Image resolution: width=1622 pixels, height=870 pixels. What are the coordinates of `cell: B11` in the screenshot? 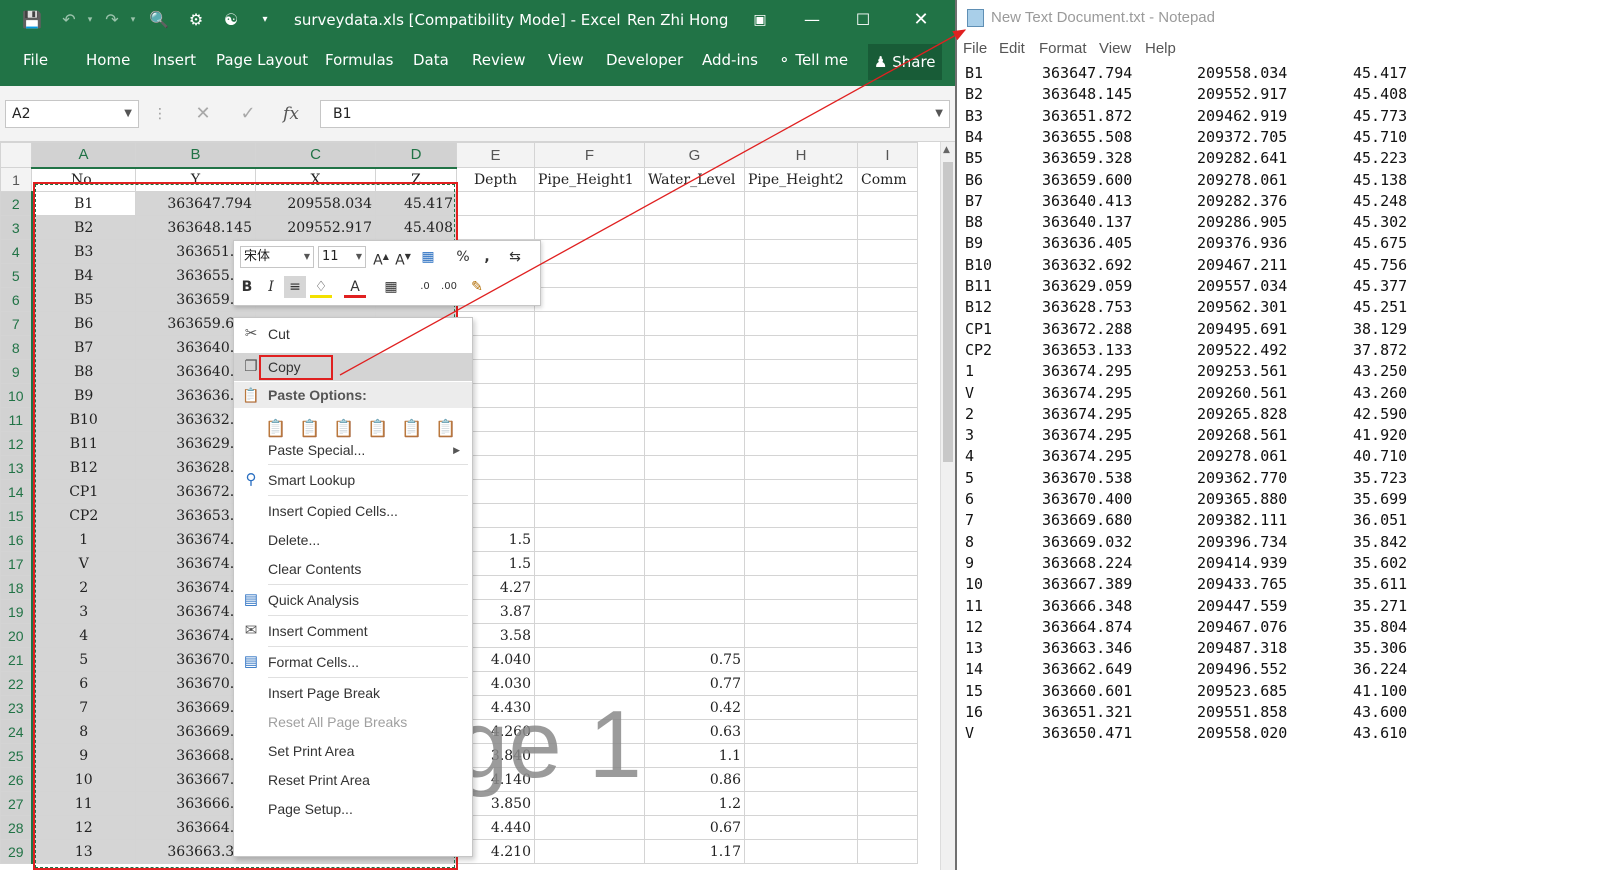 It's located at (83, 443).